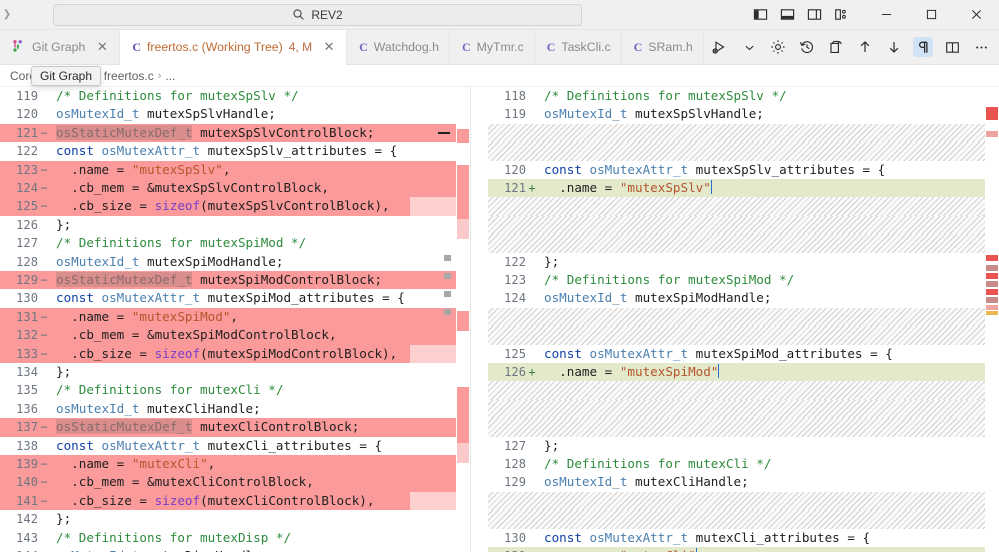  I want to click on code-line: 128 osMutexId_t mutexSpiModHandle;, so click(235, 262).